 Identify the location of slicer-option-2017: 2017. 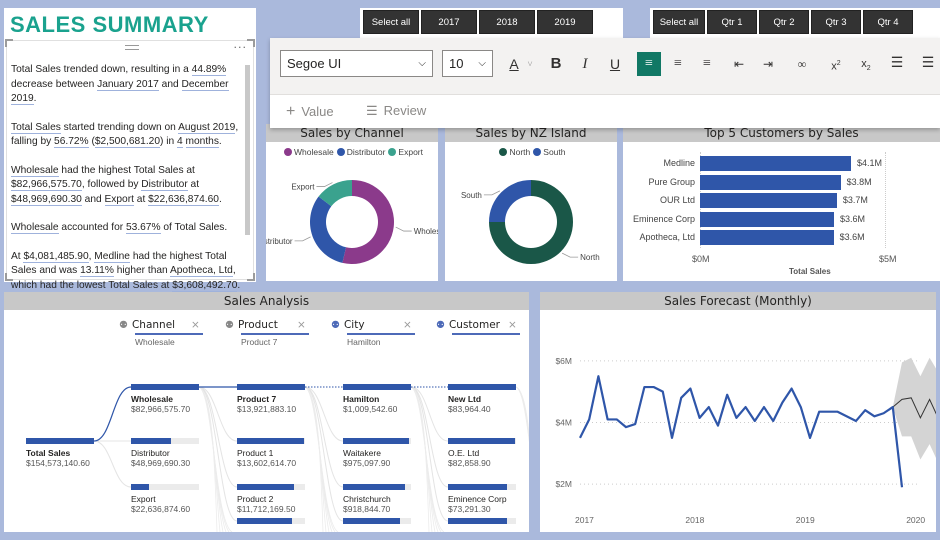
(449, 22).